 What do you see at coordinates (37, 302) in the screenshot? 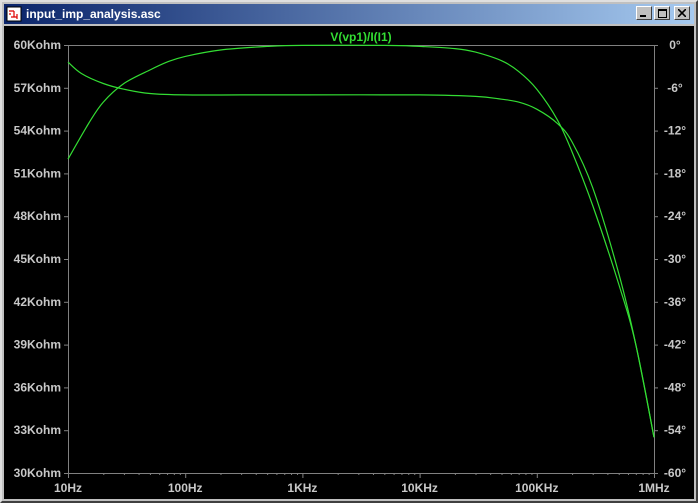
I see `y-left-tick-label: 42Kohm` at bounding box center [37, 302].